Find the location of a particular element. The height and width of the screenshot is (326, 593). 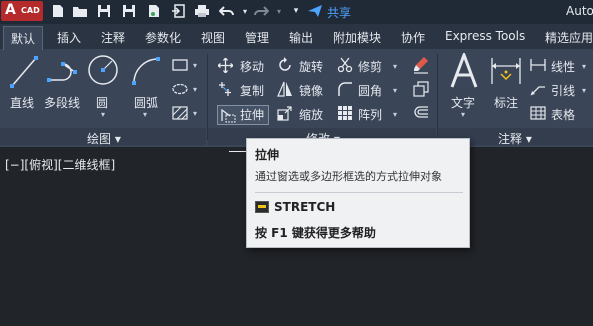

tab-annotate: 注释 is located at coordinates (113, 37).